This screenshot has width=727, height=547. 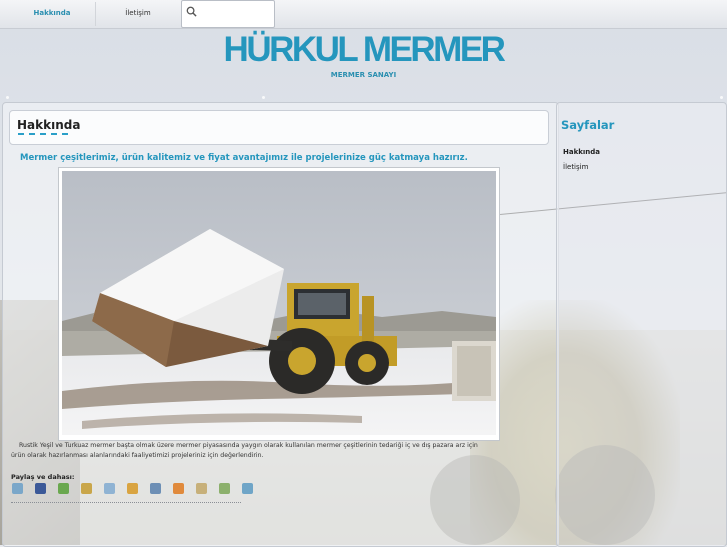 What do you see at coordinates (52, 14) in the screenshot?
I see `nav-item-hakkinda: Hakkında` at bounding box center [52, 14].